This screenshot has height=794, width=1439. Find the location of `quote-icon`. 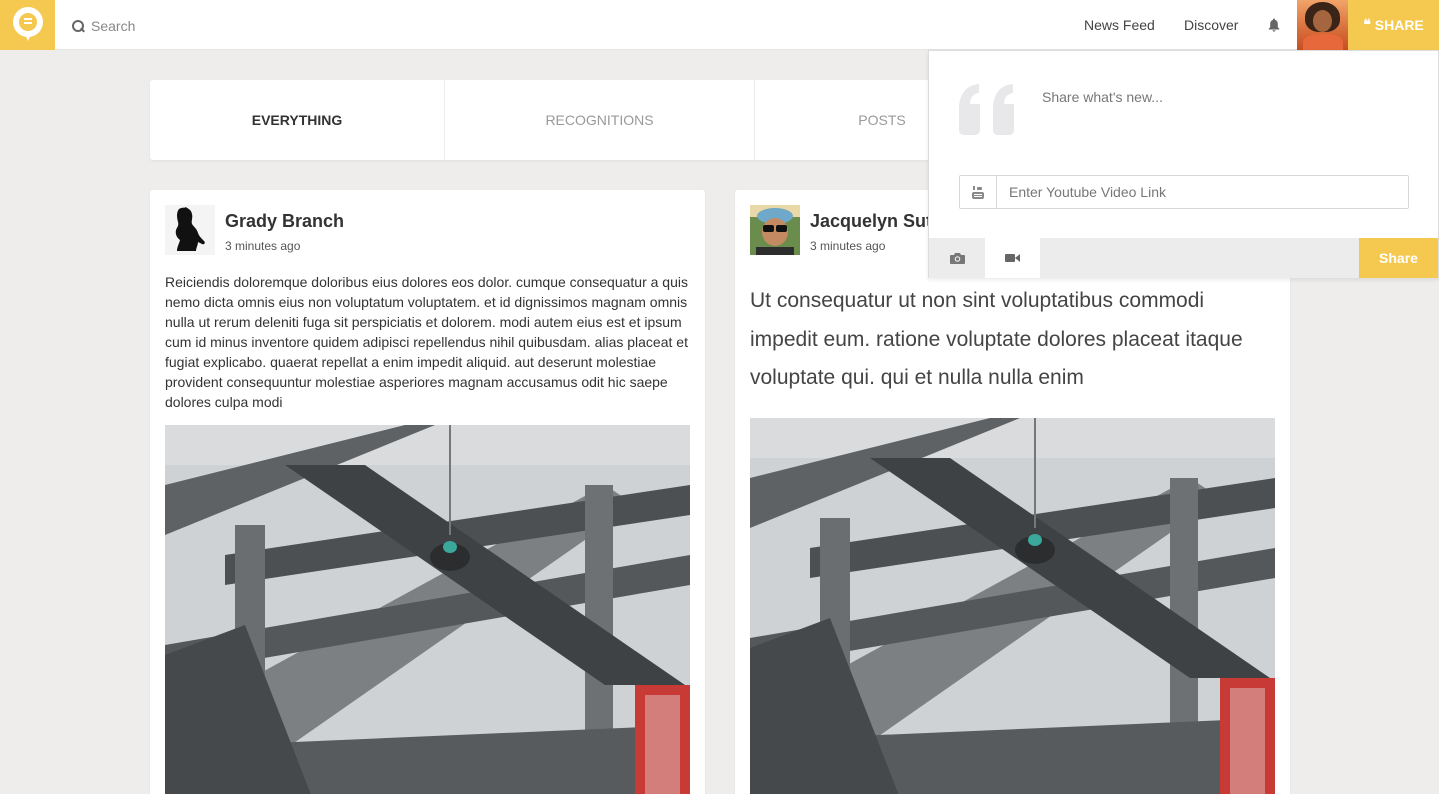

quote-icon is located at coordinates (986, 109).